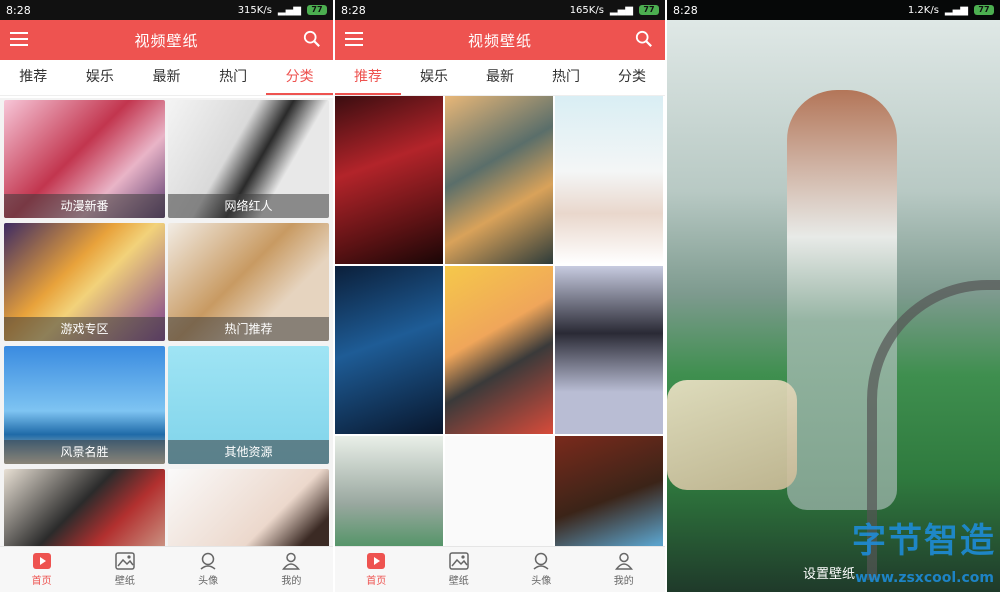  What do you see at coordinates (829, 572) in the screenshot?
I see `set-wallpaper-button: 设置壁纸` at bounding box center [829, 572].